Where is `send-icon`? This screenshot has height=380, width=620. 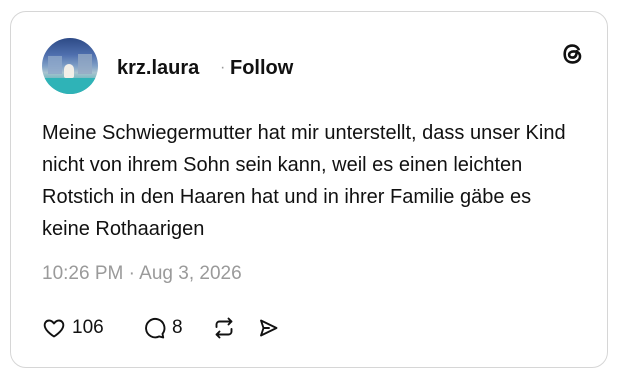
send-icon is located at coordinates (269, 328).